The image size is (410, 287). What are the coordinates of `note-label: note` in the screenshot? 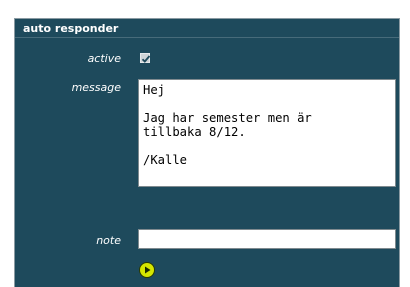 It's located at (108, 240).